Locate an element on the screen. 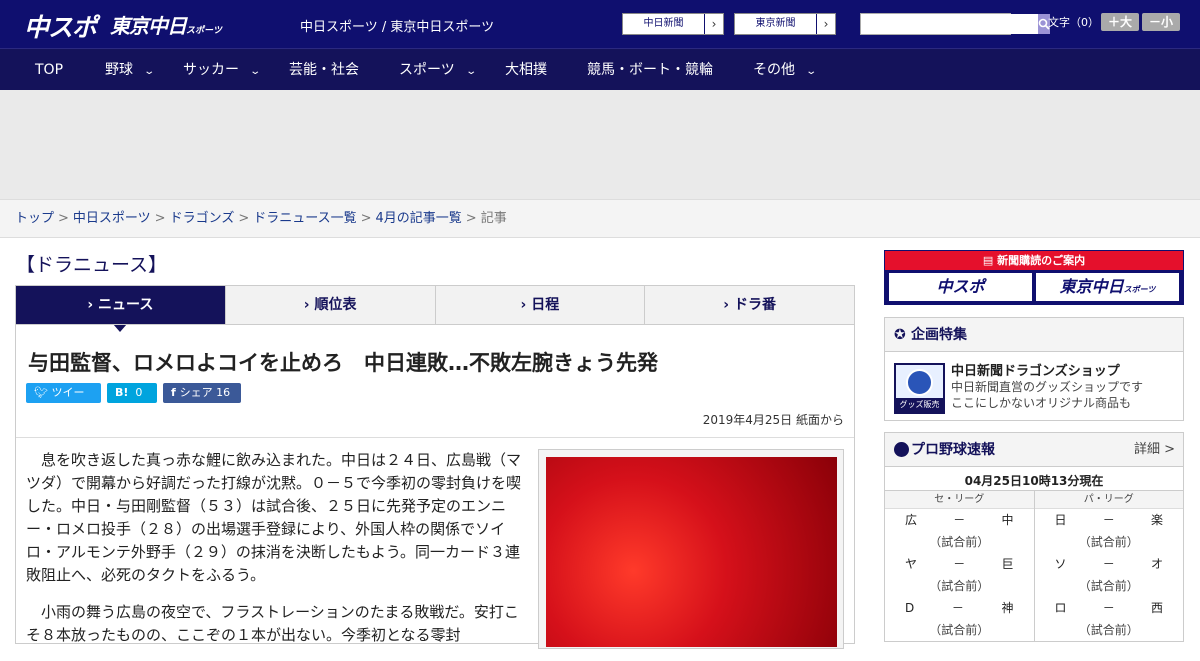  feature-head: ✪ 企画特集 is located at coordinates (1034, 335).